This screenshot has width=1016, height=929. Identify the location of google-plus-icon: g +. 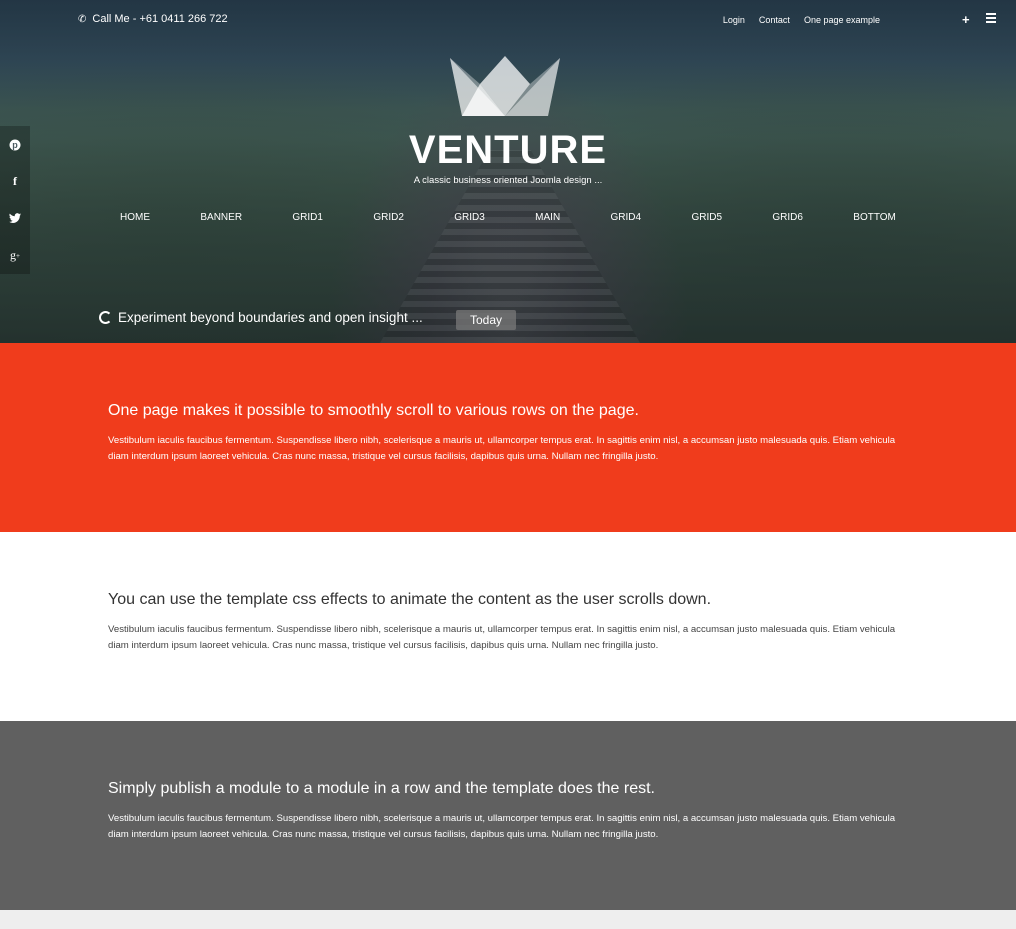
(15, 255).